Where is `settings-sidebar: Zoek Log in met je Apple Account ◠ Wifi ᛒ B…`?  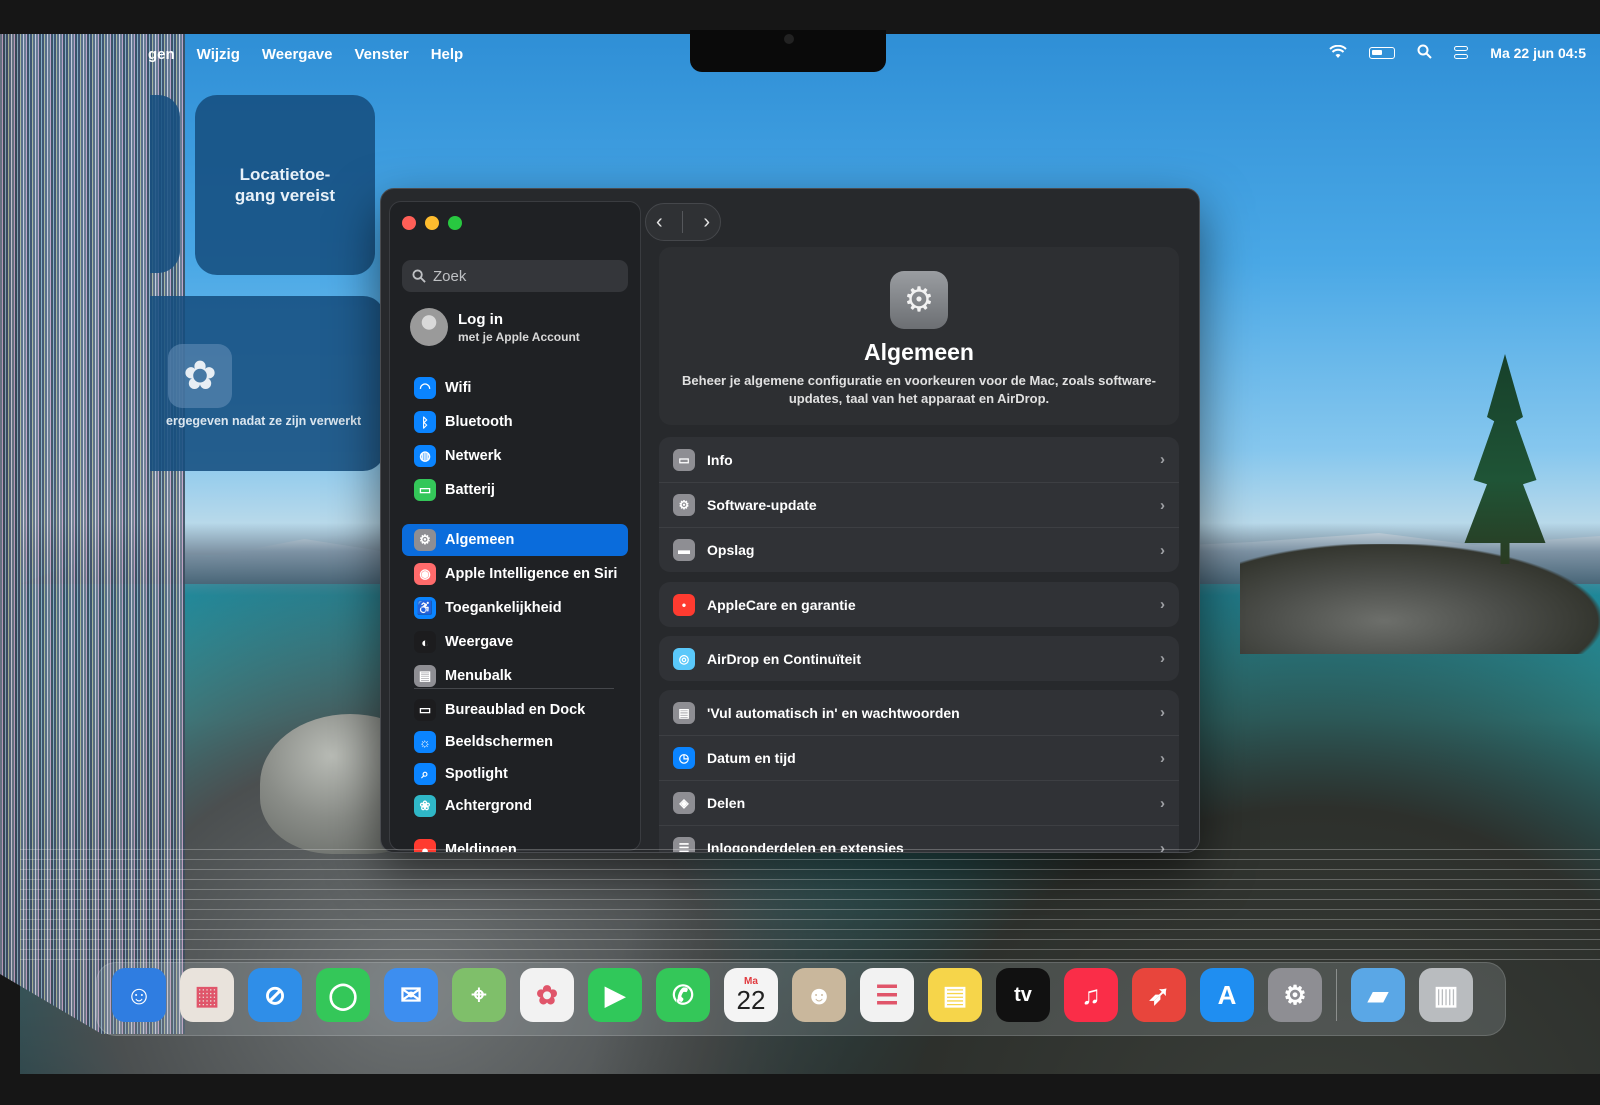
settings-sidebar: Zoek Log in met je Apple Account ◠ Wifi ᛒ B… is located at coordinates (515, 527).